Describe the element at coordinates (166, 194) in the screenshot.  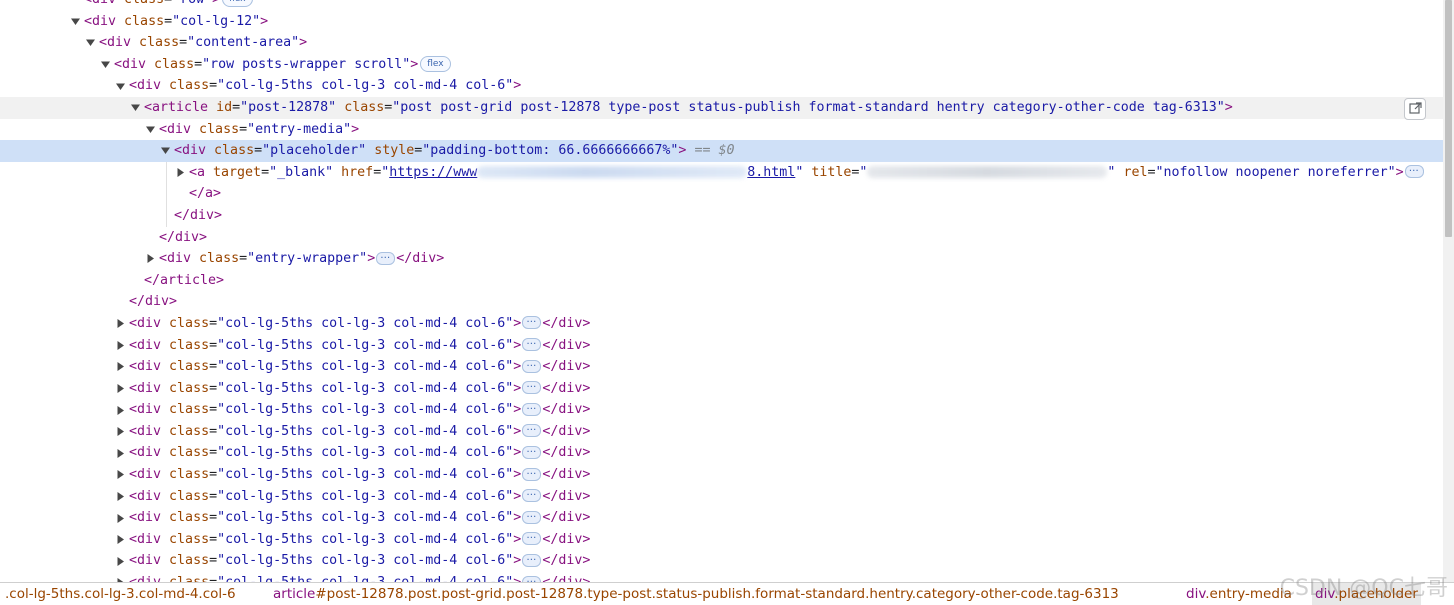
I see `indent-guide` at that location.